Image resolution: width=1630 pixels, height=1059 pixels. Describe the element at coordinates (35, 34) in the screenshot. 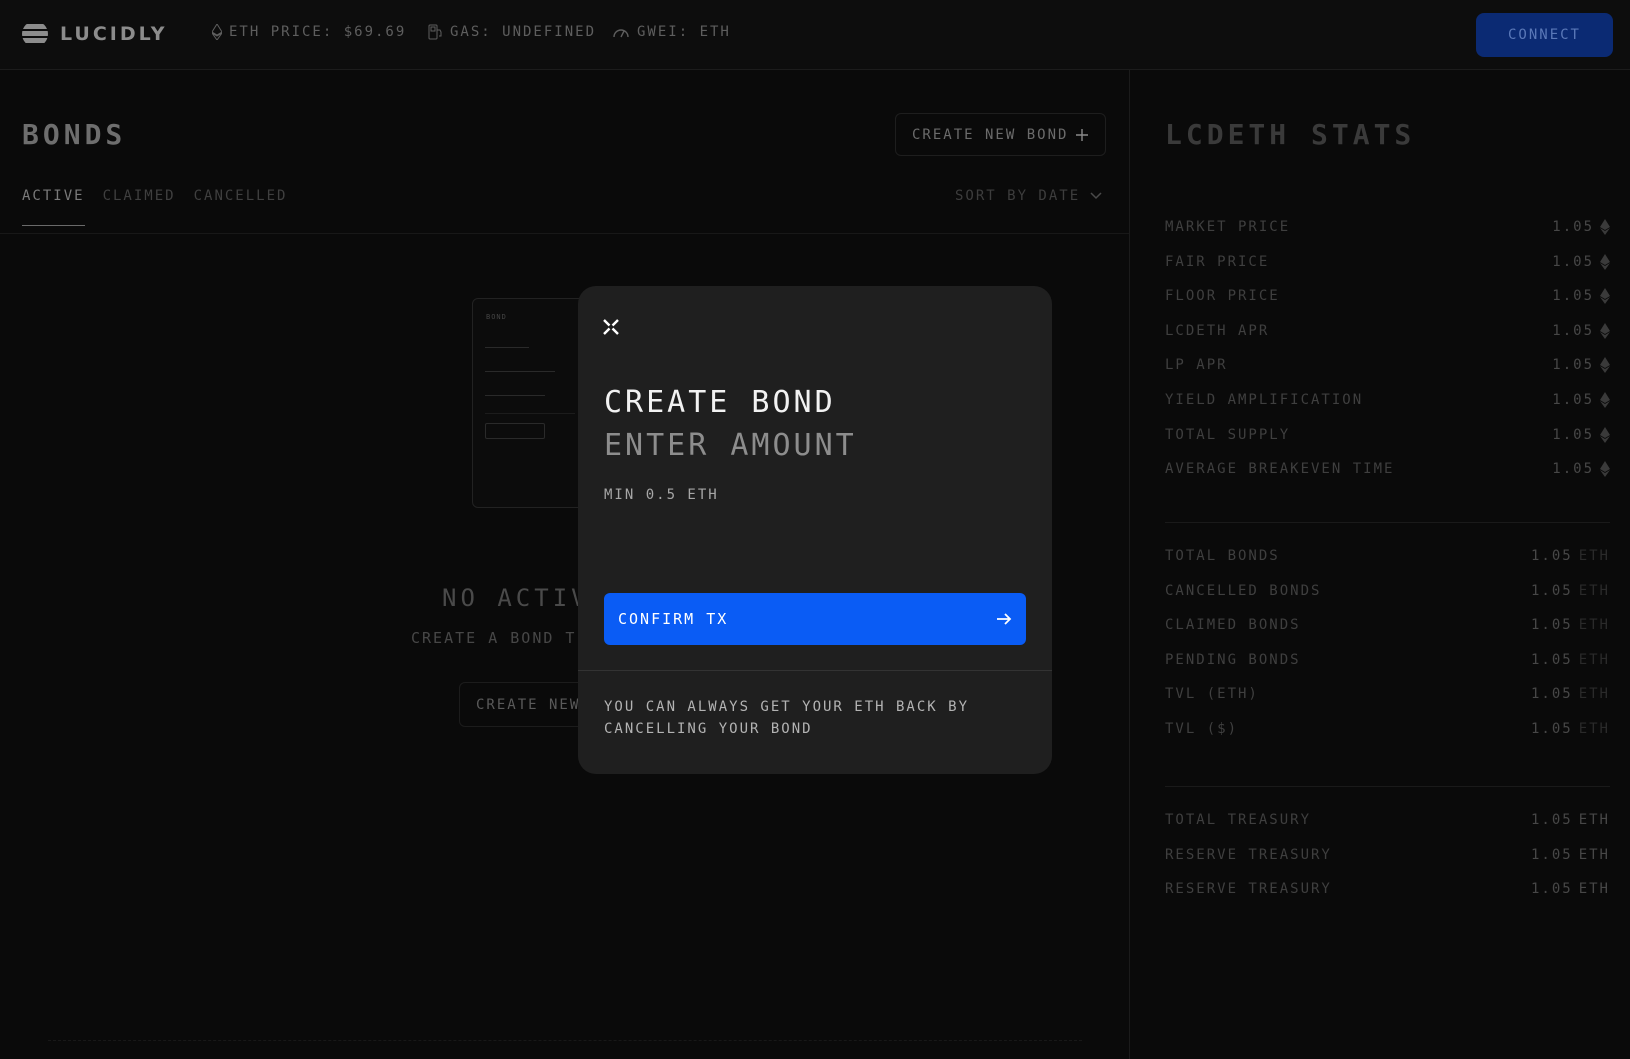

I see `lucidly-logo-icon` at that location.